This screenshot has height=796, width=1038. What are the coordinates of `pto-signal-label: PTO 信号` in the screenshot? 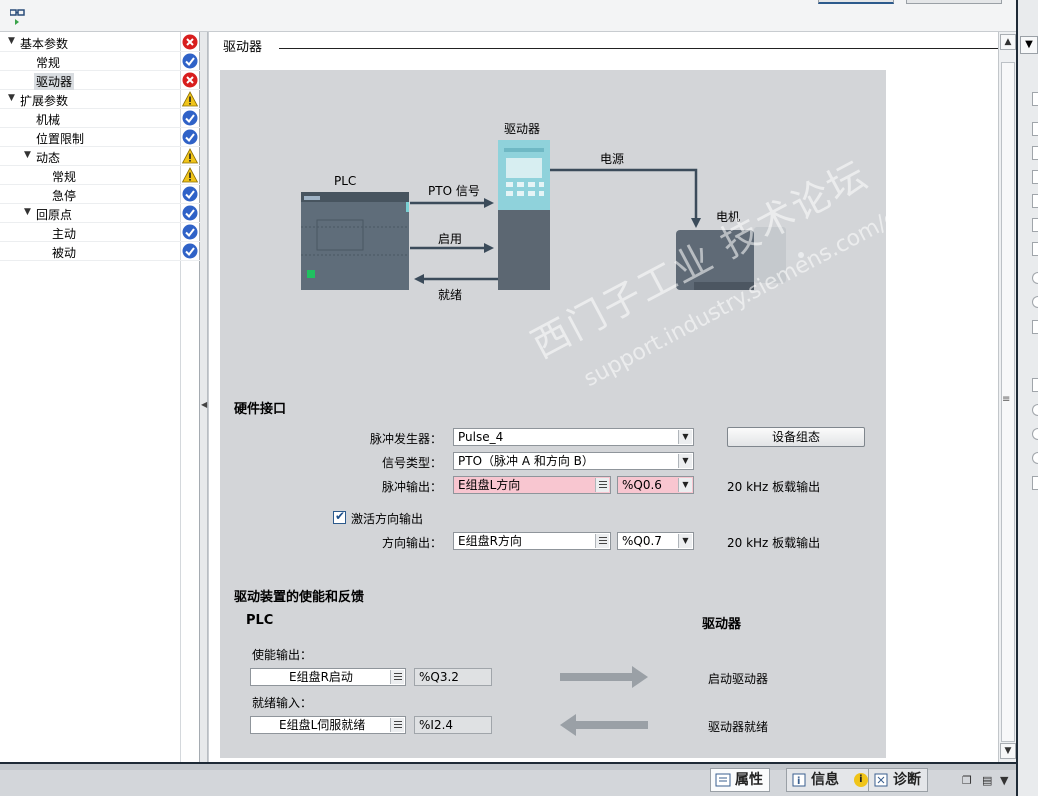 It's located at (454, 191).